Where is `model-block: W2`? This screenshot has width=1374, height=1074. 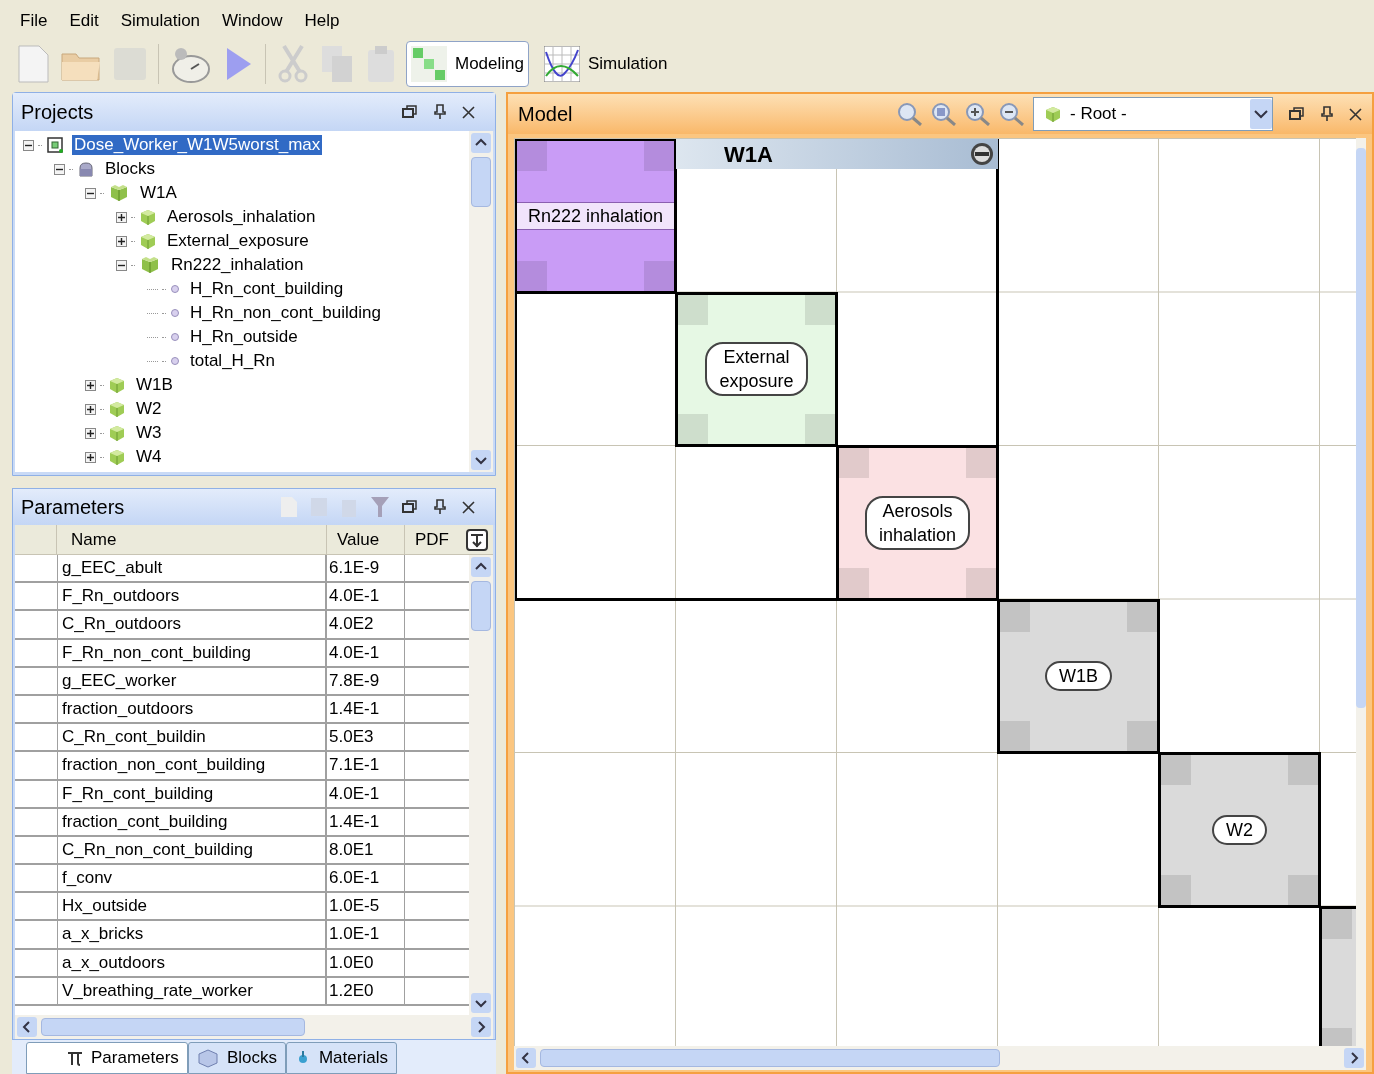
model-block: W2 is located at coordinates (1239, 830).